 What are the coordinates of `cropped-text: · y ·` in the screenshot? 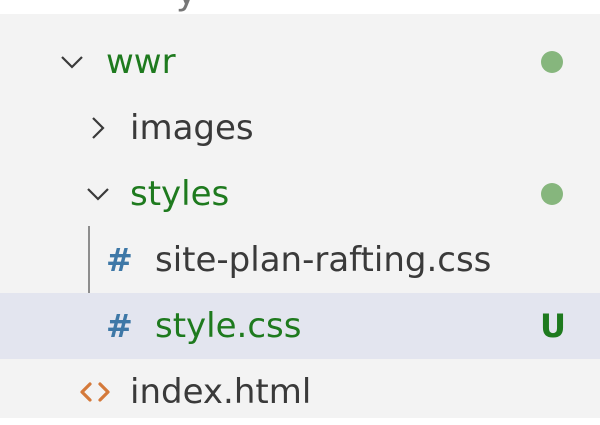 It's located at (188, 6).